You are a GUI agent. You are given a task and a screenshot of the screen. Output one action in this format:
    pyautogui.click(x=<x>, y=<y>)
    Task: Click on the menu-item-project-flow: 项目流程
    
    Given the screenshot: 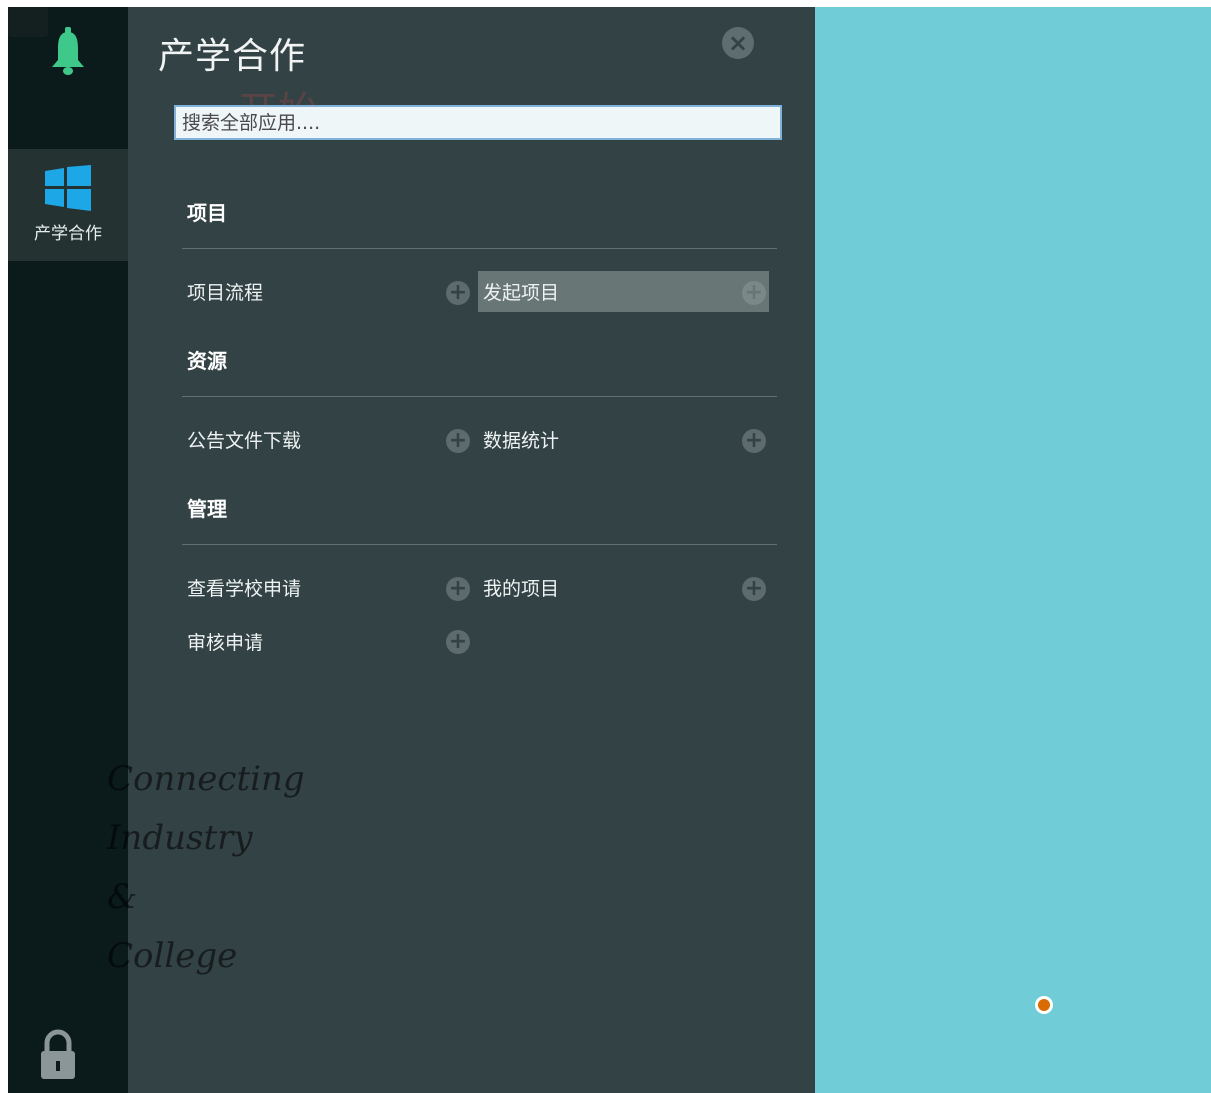 What is the action you would take?
    pyautogui.click(x=225, y=291)
    